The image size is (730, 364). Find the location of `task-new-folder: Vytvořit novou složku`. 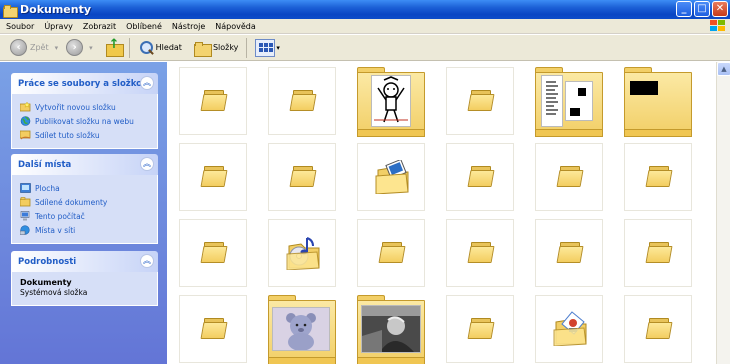

task-new-folder: Vytvořit novou složku is located at coordinates (84, 107).